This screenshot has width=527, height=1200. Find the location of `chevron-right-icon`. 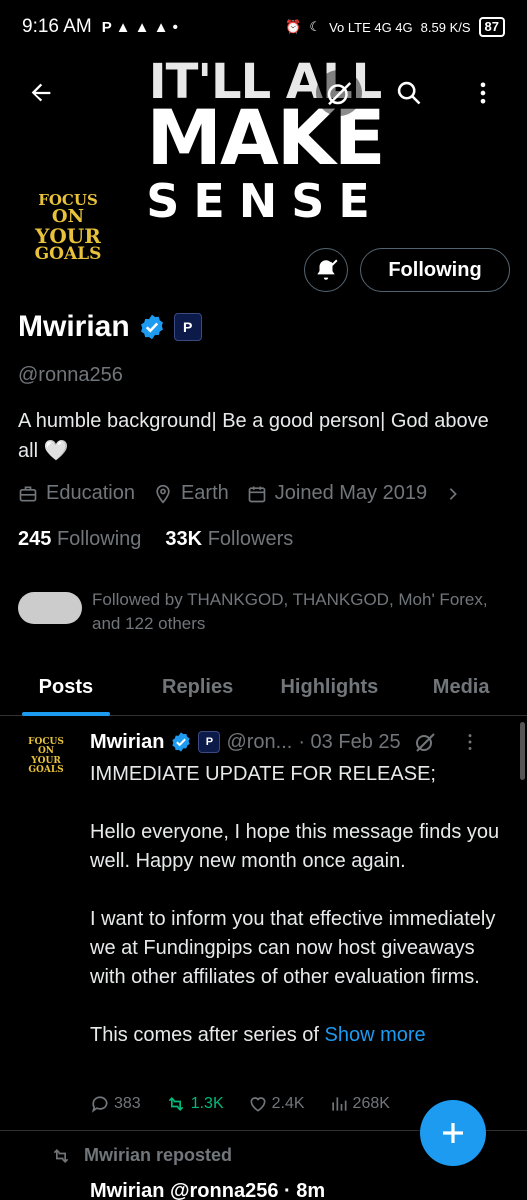

chevron-right-icon is located at coordinates (453, 494).